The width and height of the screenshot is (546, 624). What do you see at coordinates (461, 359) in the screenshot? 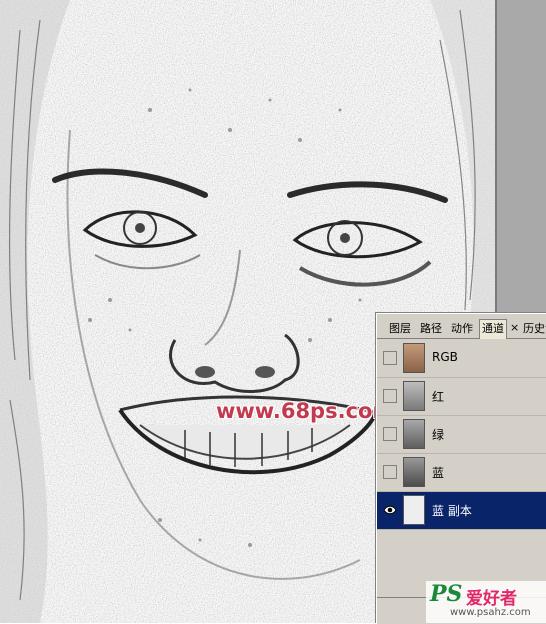
I see `channel-row-rgb: RGB` at bounding box center [461, 359].